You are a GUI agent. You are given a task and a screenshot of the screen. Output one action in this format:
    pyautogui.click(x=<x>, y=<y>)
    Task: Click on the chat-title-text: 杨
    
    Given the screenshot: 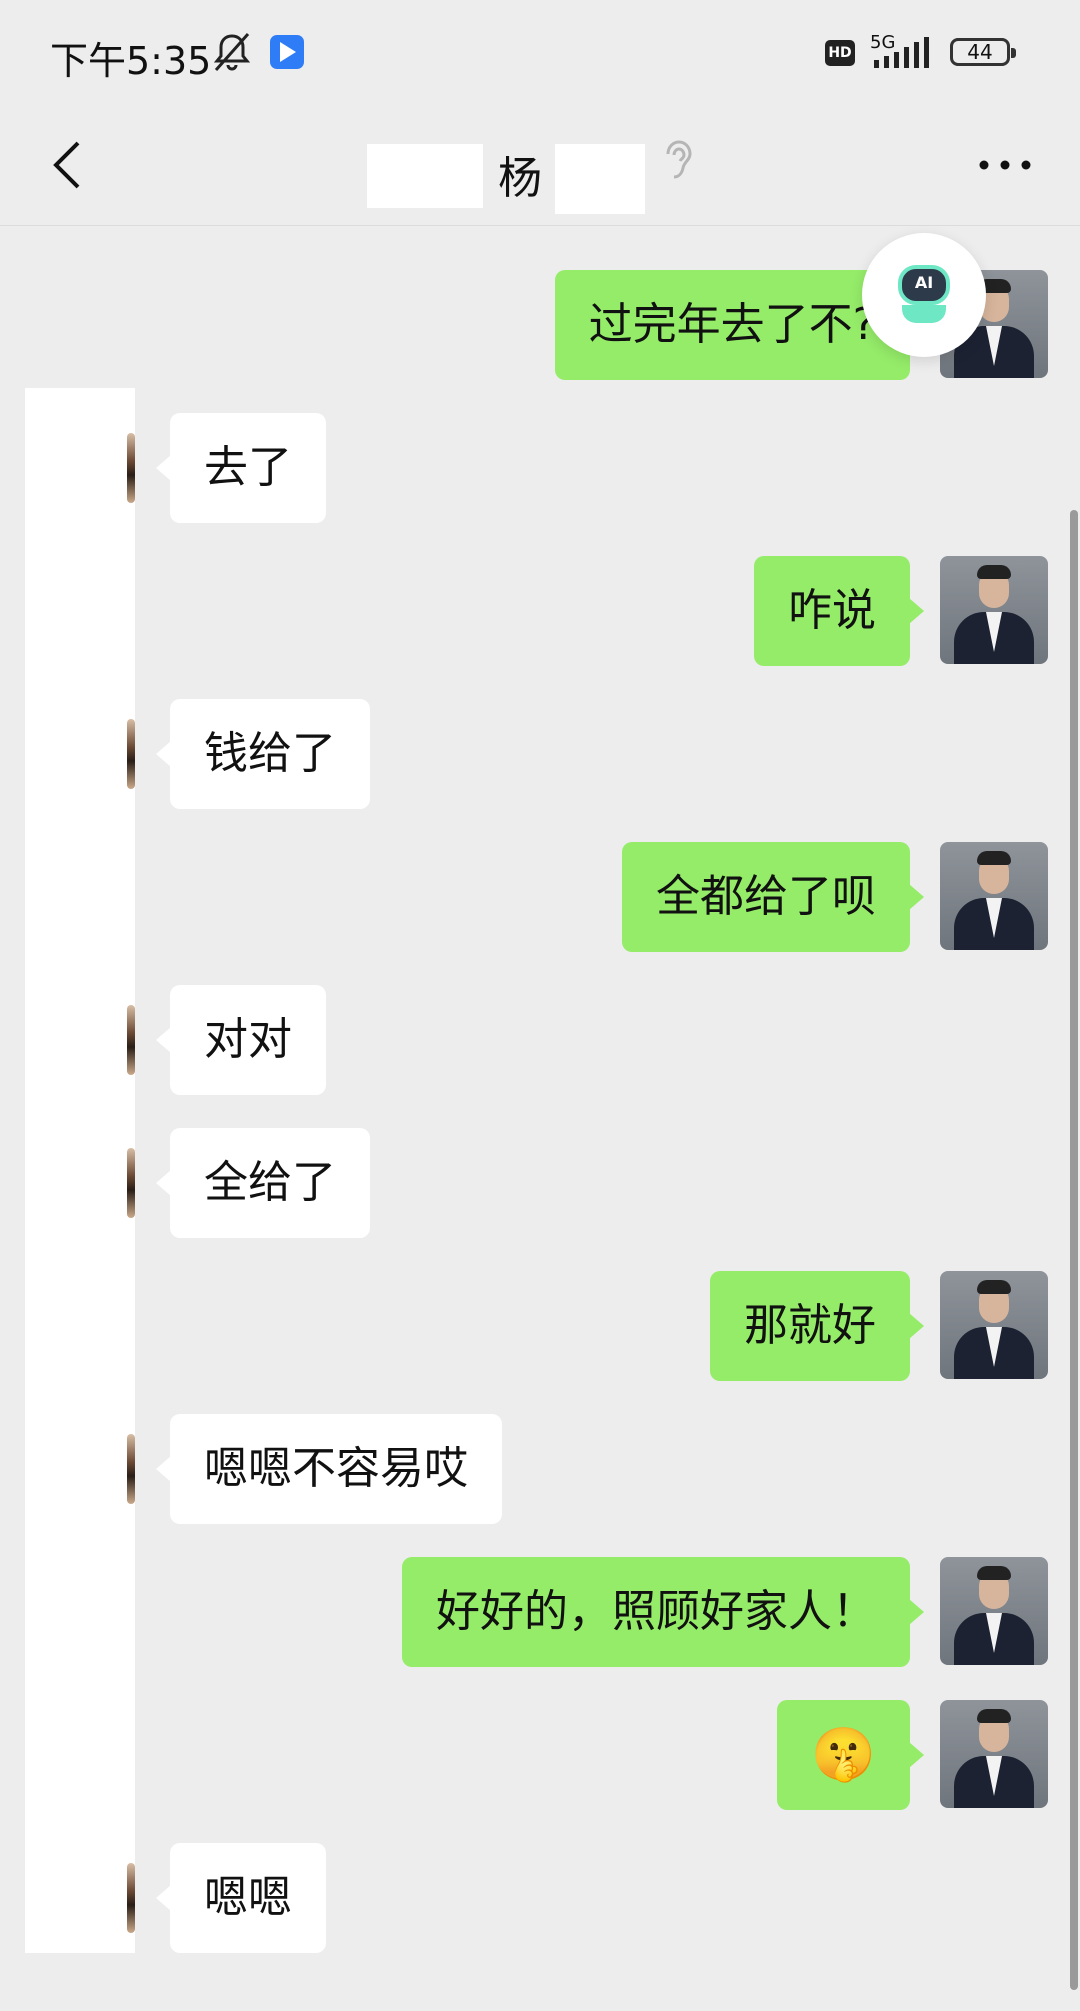 What is the action you would take?
    pyautogui.click(x=520, y=178)
    